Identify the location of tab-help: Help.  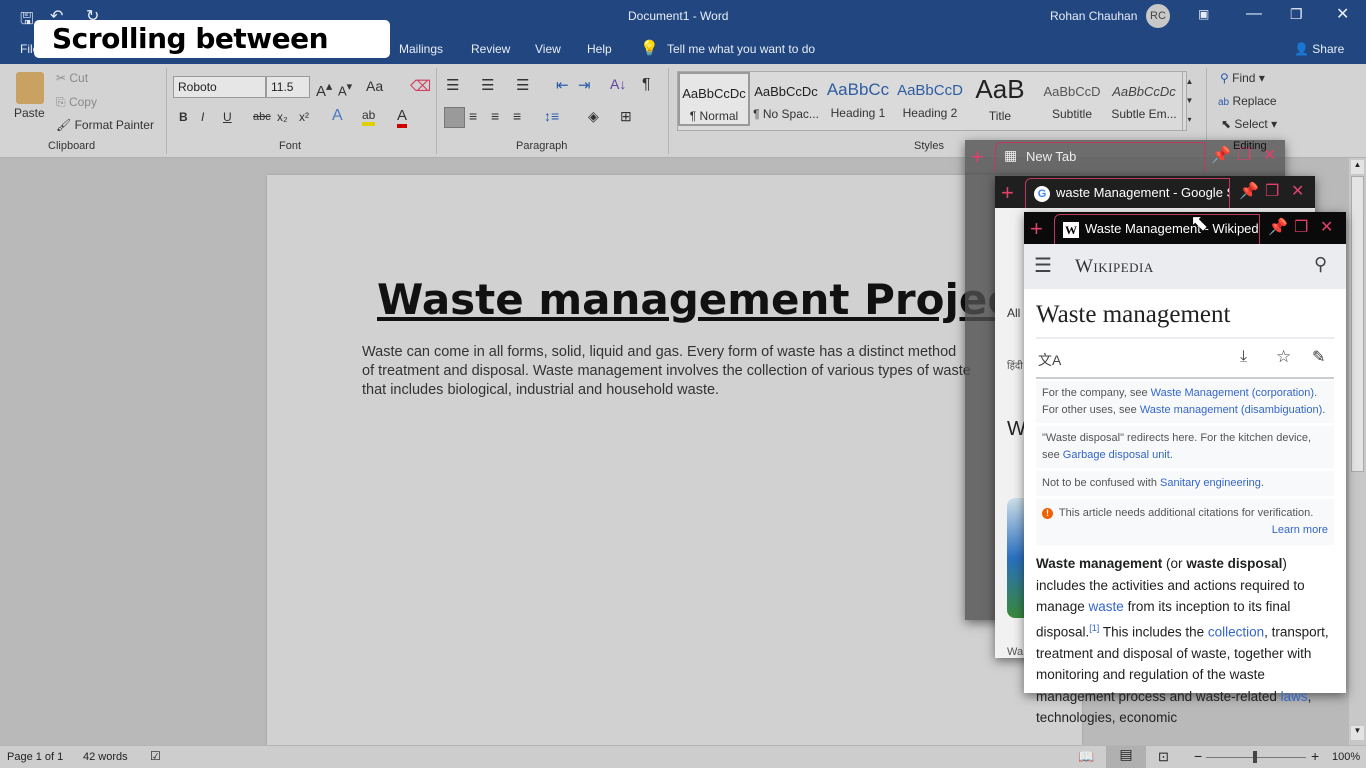
(599, 49).